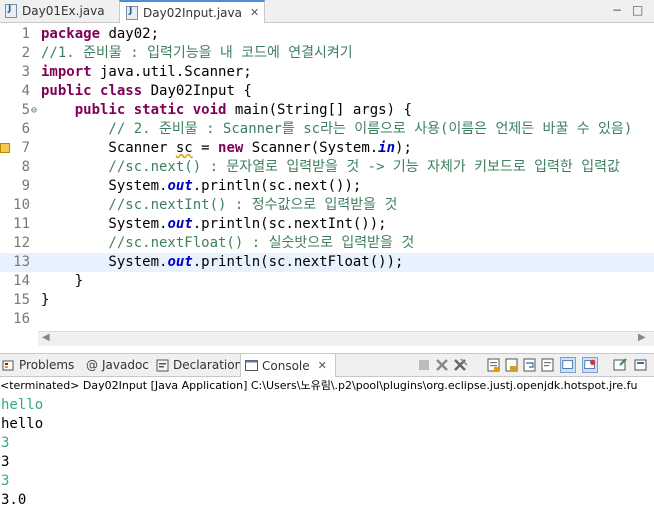 The image size is (654, 517). Describe the element at coordinates (548, 365) in the screenshot. I see `show-on-output-icon` at that location.